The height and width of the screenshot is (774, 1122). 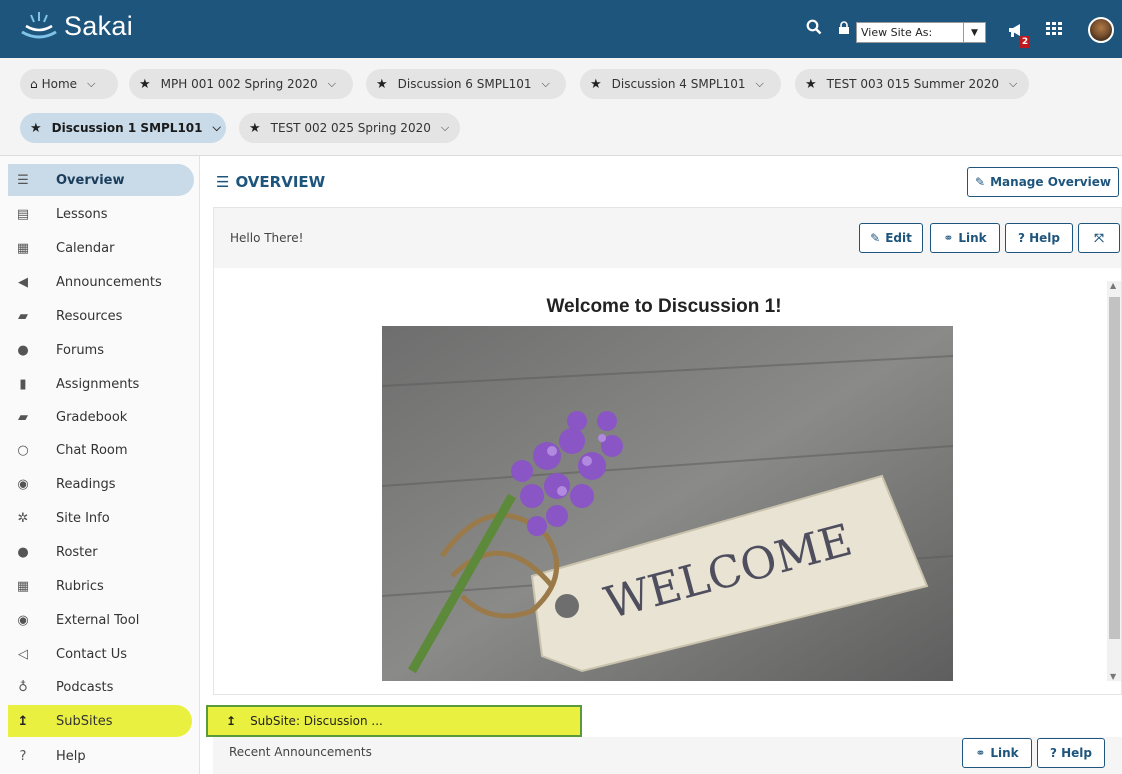 I want to click on sidebar-item-readings: ◉ Readings, so click(x=101, y=484).